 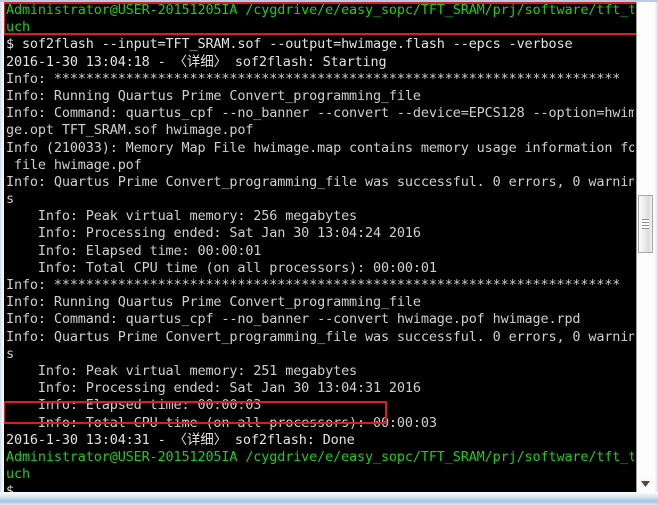 What do you see at coordinates (130, 130) in the screenshot?
I see `terminal-line: ge.opt TFT_SRAM.sof hwimage.pof` at bounding box center [130, 130].